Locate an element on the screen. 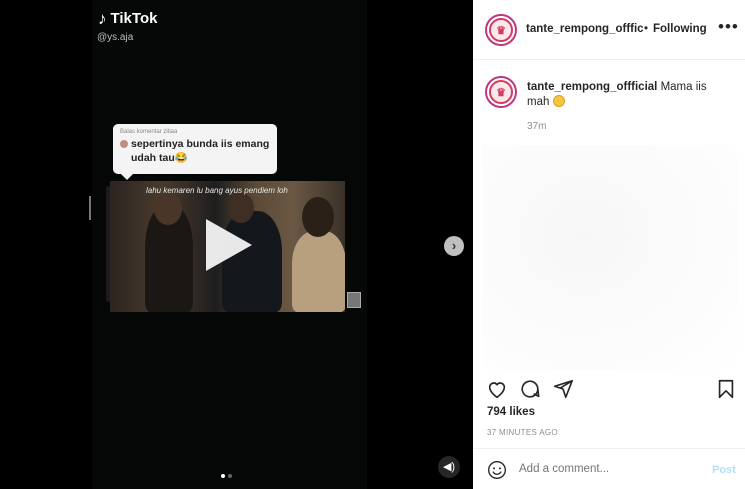  post-button: Post is located at coordinates (724, 470).